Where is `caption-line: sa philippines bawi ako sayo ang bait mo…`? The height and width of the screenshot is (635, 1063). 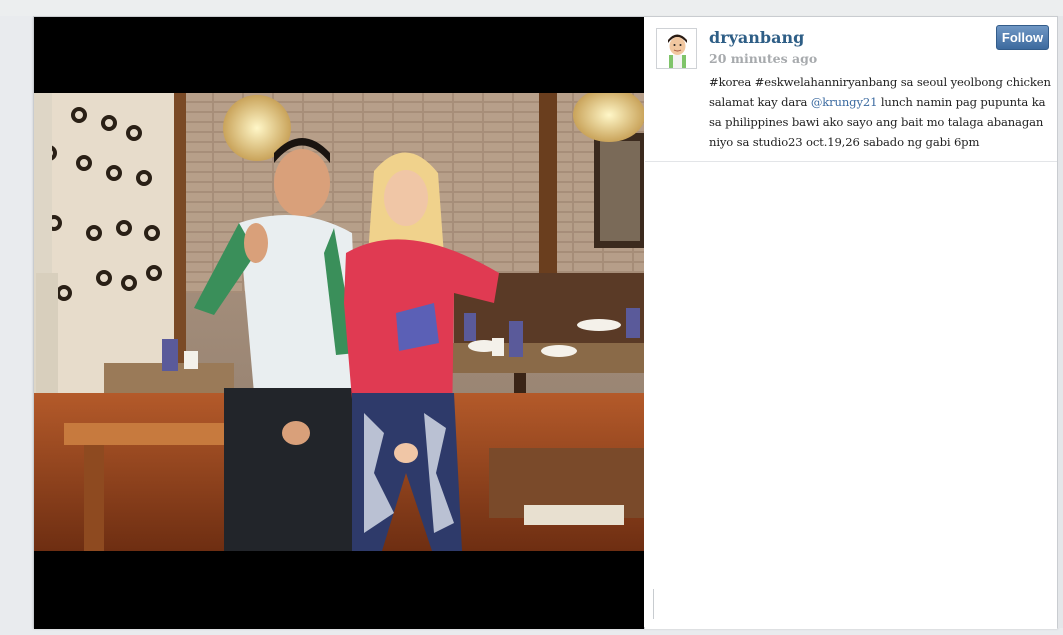 caption-line: sa philippines bawi ako sayo ang bait mo… is located at coordinates (876, 122).